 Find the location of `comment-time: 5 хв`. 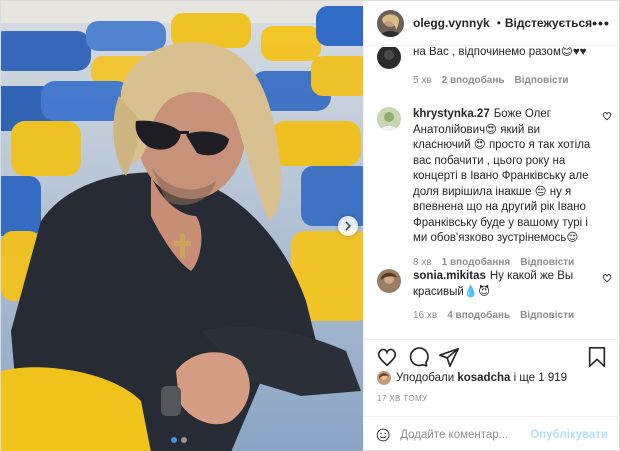

comment-time: 5 хв is located at coordinates (422, 81).